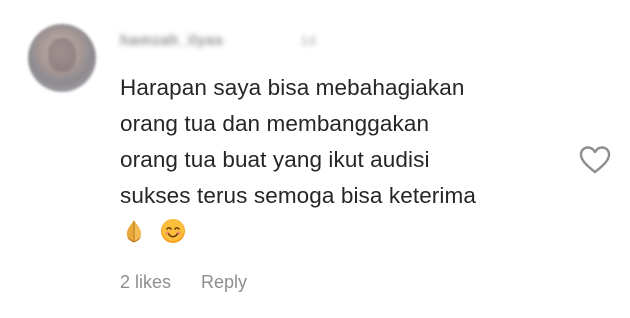 This screenshot has width=630, height=318. I want to click on pray-hands-emoji-icon, so click(134, 231).